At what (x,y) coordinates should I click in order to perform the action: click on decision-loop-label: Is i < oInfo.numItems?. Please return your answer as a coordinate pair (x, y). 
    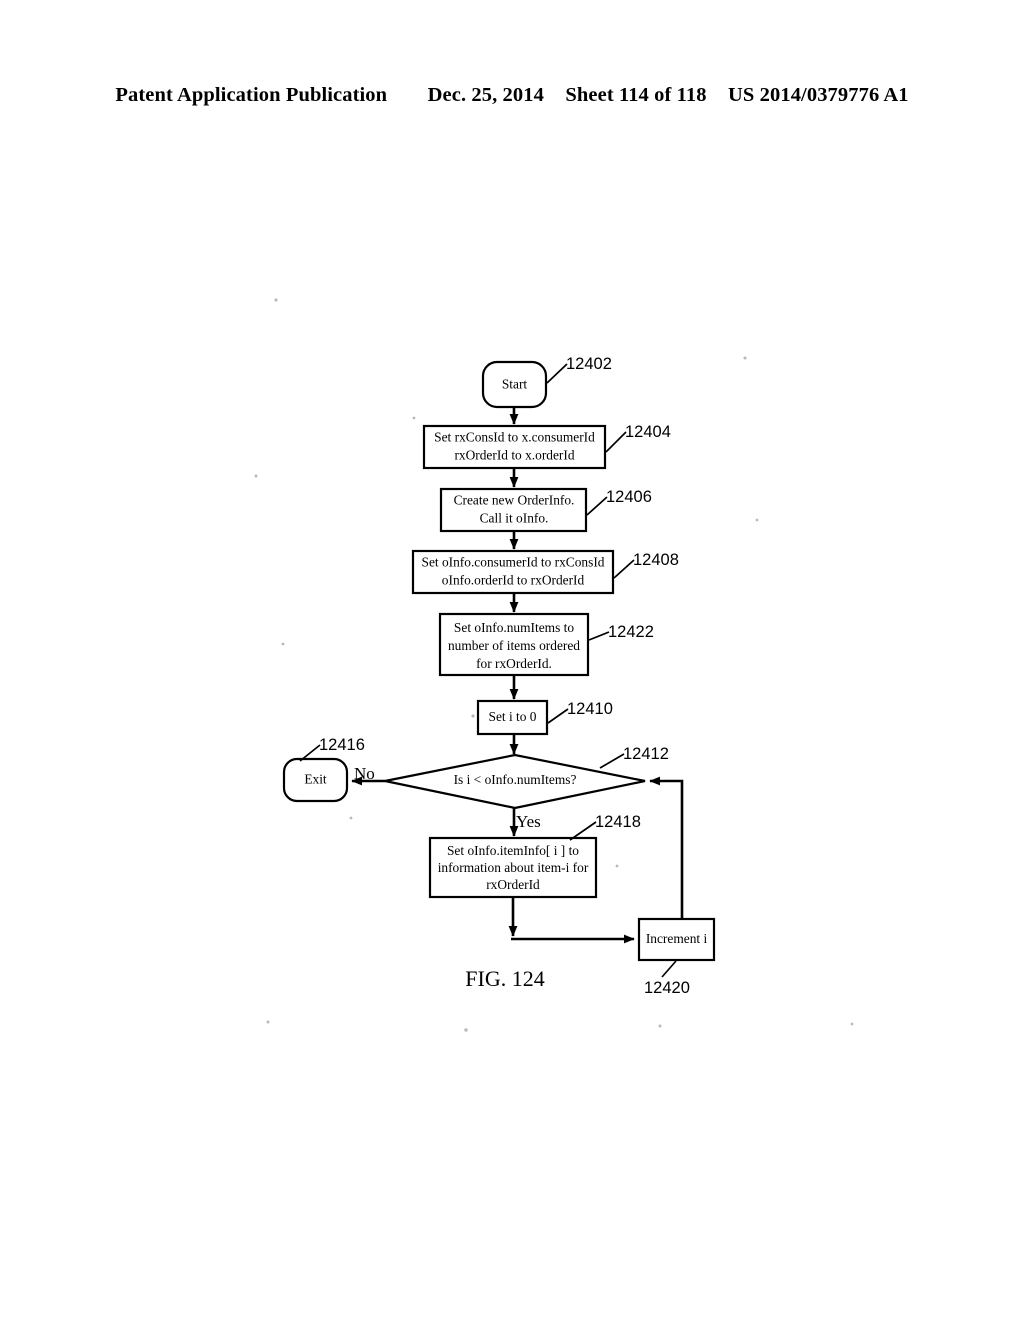
    Looking at the image, I should click on (515, 779).